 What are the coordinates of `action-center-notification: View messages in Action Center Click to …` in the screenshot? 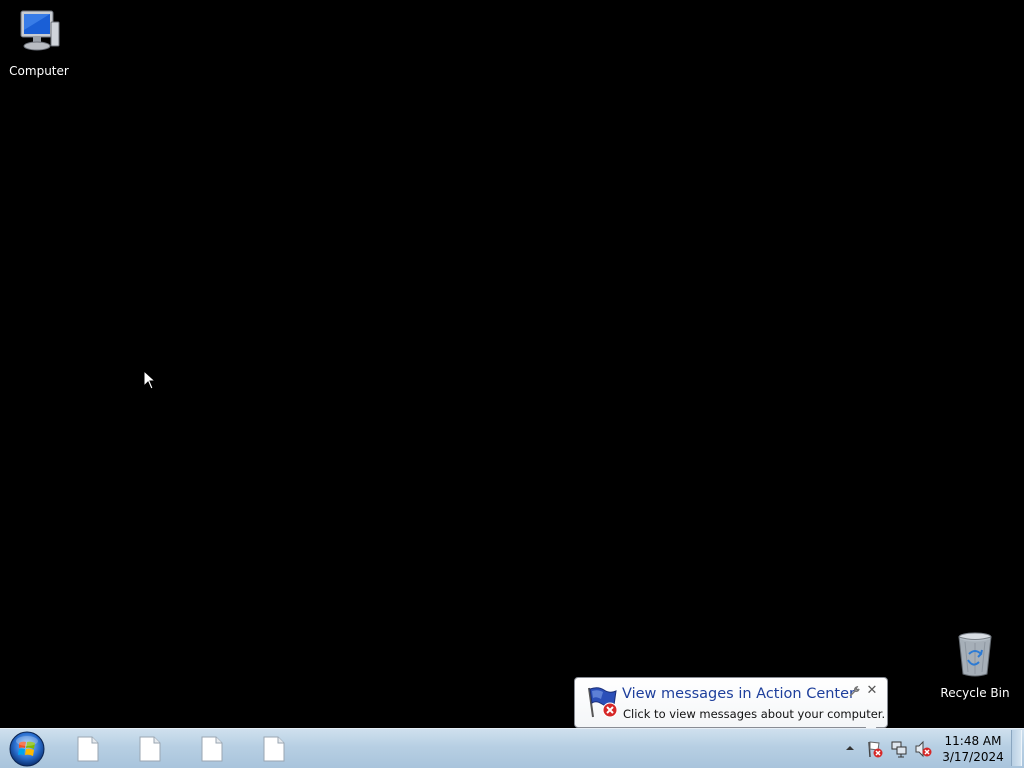 It's located at (731, 710).